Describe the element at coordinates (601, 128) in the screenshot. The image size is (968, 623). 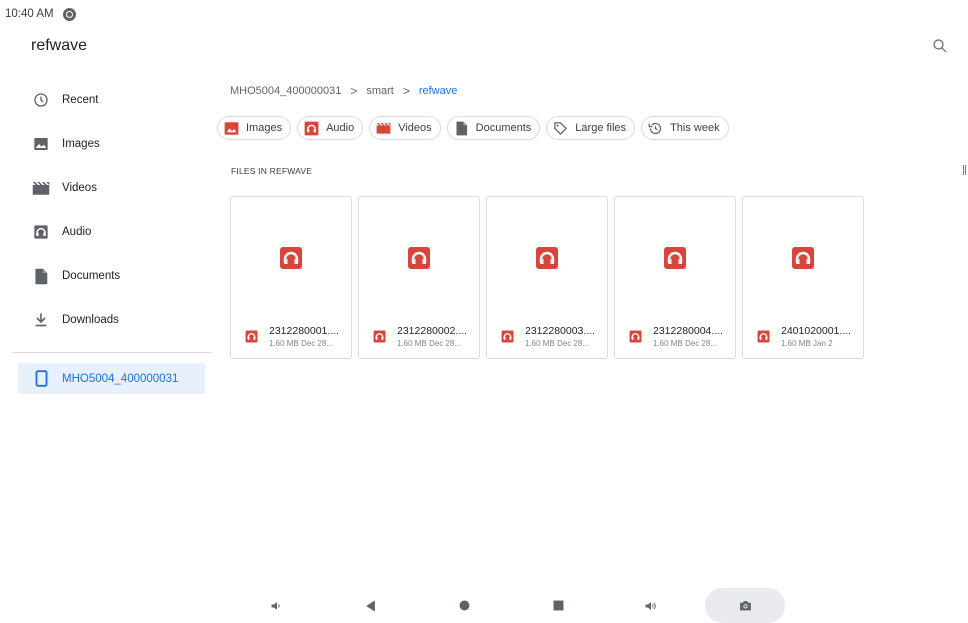
I see `chip-label: Large files` at that location.